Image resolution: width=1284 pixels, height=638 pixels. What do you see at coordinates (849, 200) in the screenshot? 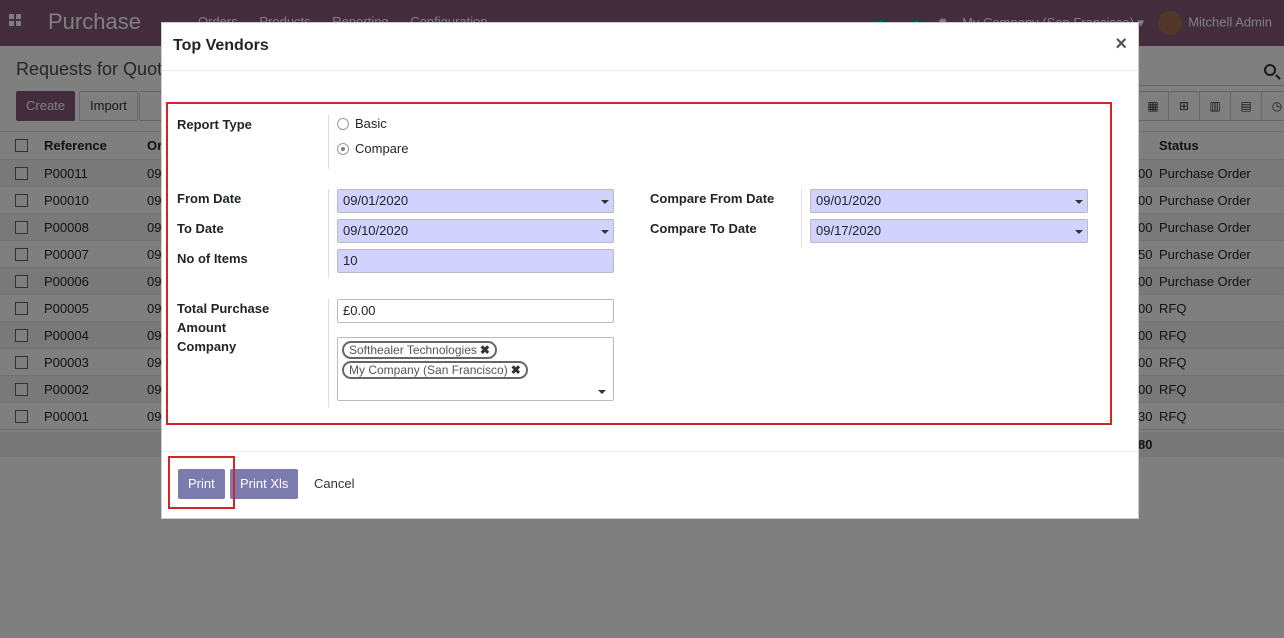
I see `compare-from-date-value: 09/01/2020` at bounding box center [849, 200].